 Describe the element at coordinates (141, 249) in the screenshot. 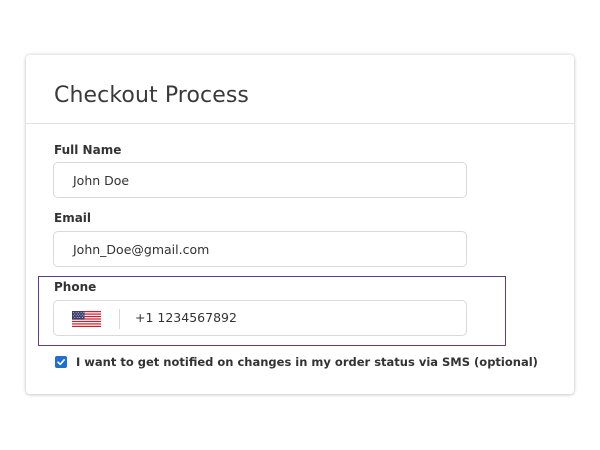

I see `email-value: John_Doe@gmail.com` at that location.